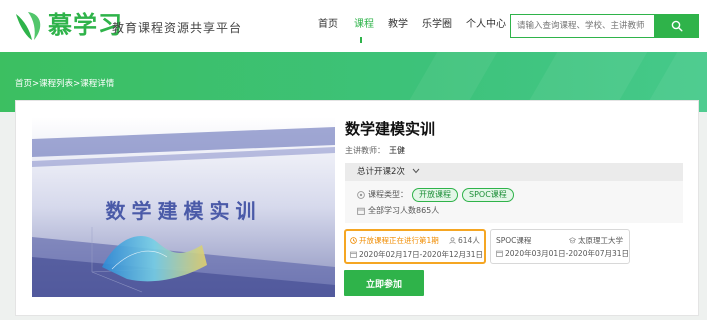  I want to click on nav-teaching: 教学, so click(398, 25).